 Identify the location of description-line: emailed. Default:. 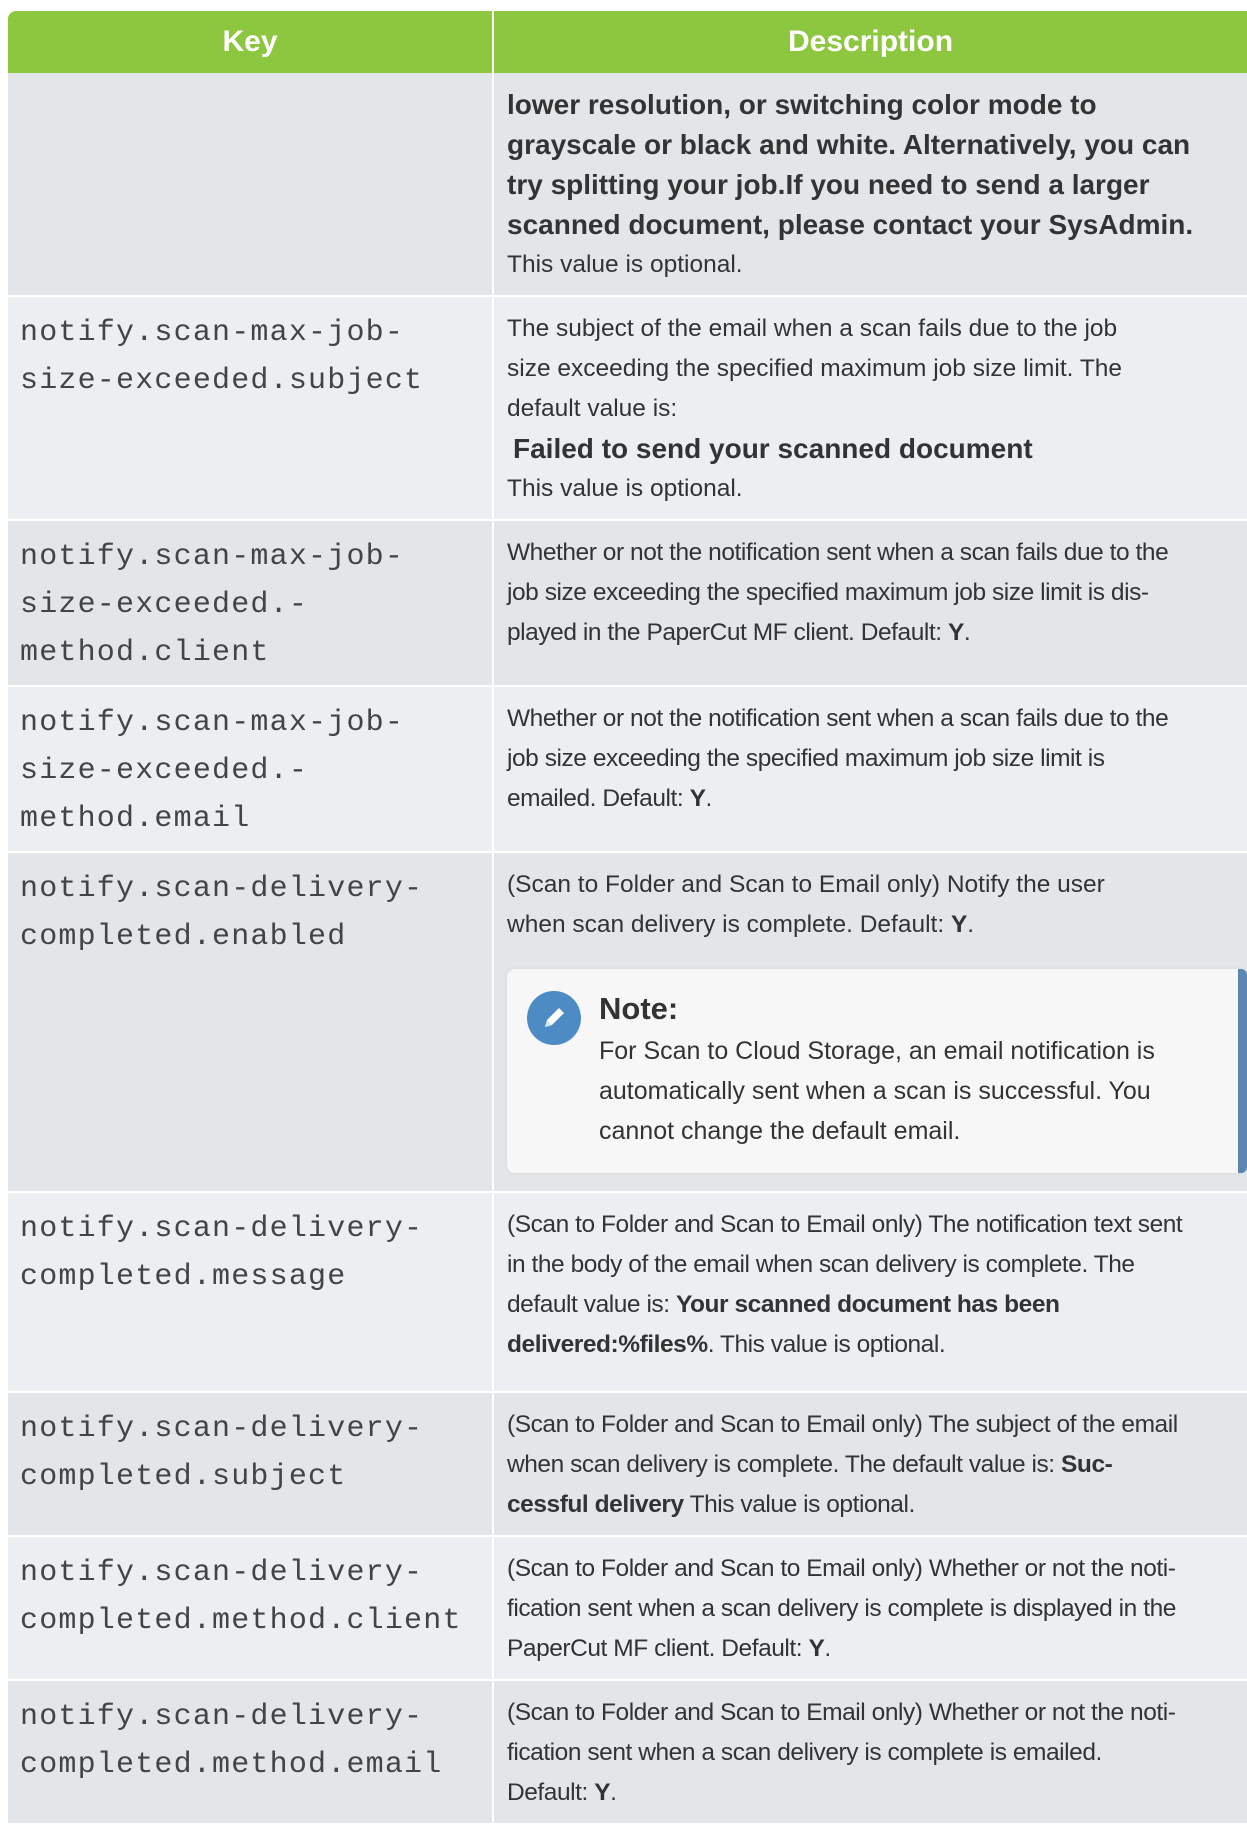
(598, 798).